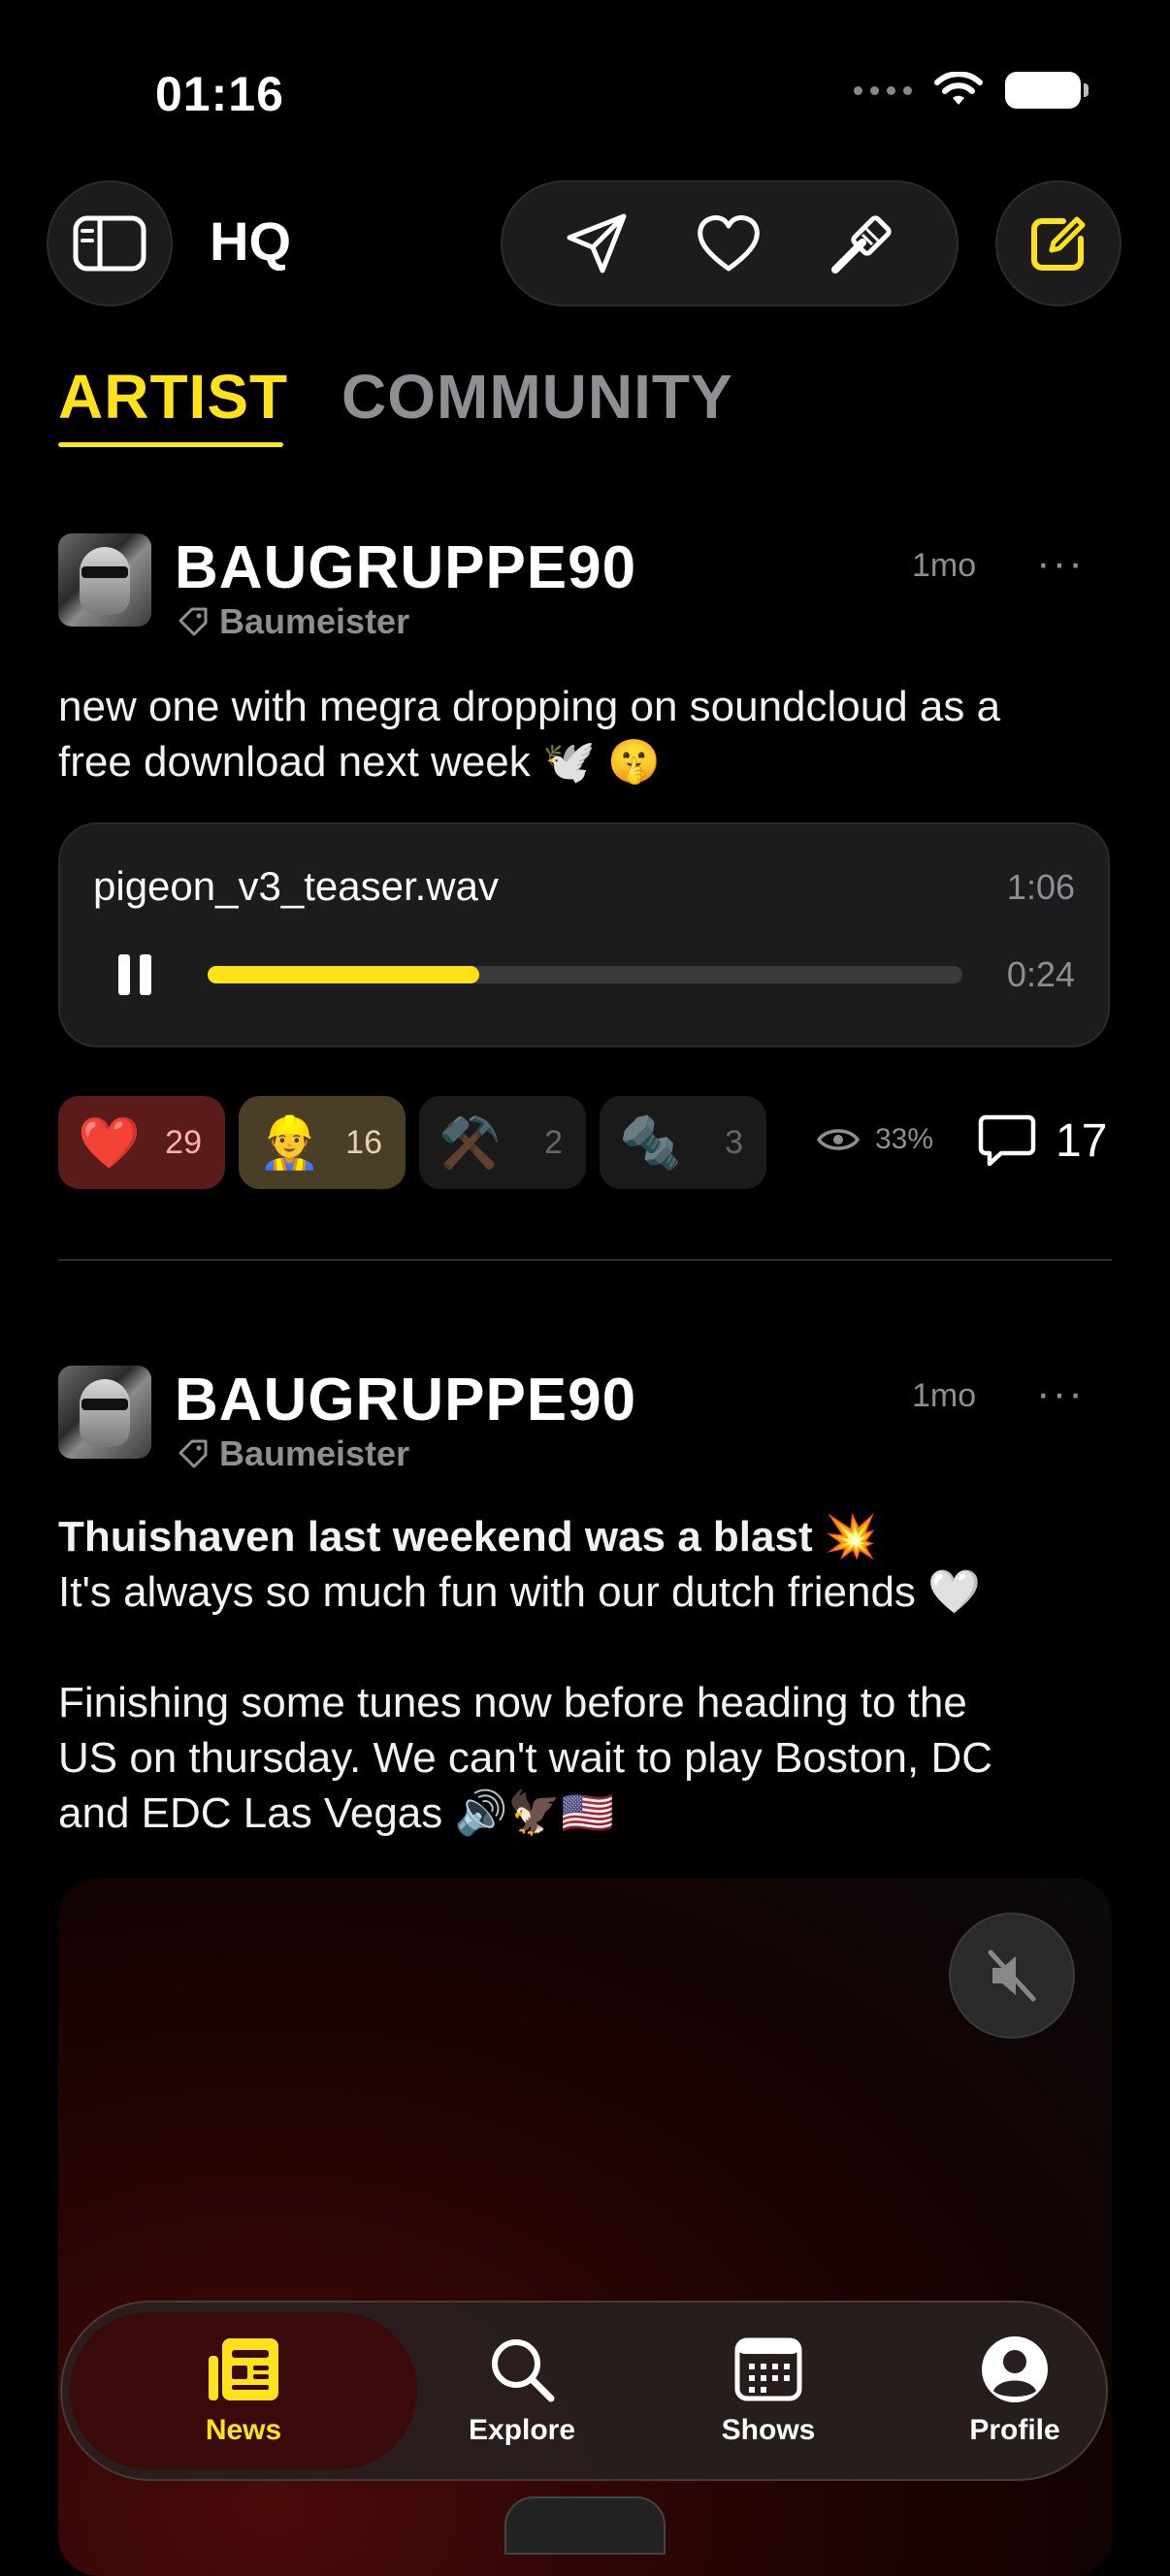 Image resolution: width=1170 pixels, height=2576 pixels. Describe the element at coordinates (838, 1139) in the screenshot. I see `eye-icon` at that location.